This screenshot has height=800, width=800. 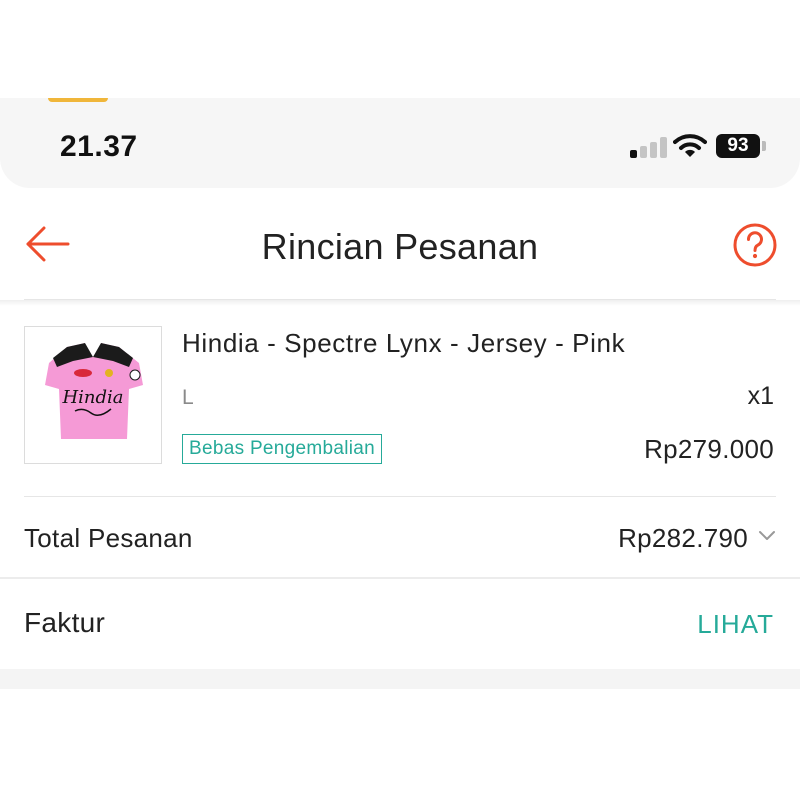 What do you see at coordinates (400, 679) in the screenshot?
I see `section-spacer` at bounding box center [400, 679].